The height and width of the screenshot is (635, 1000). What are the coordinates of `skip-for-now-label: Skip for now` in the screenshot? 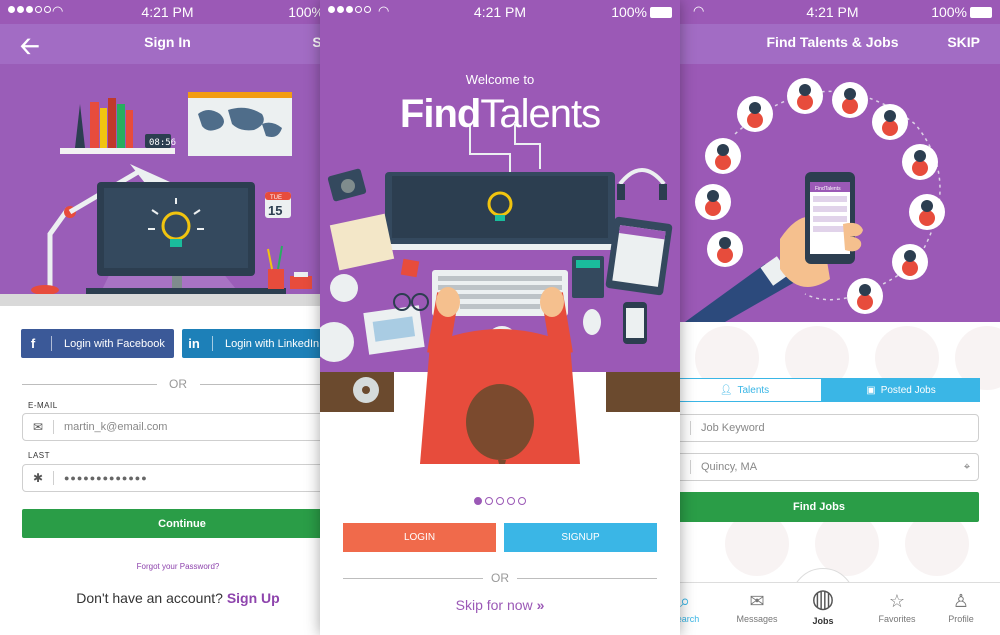 It's located at (494, 605).